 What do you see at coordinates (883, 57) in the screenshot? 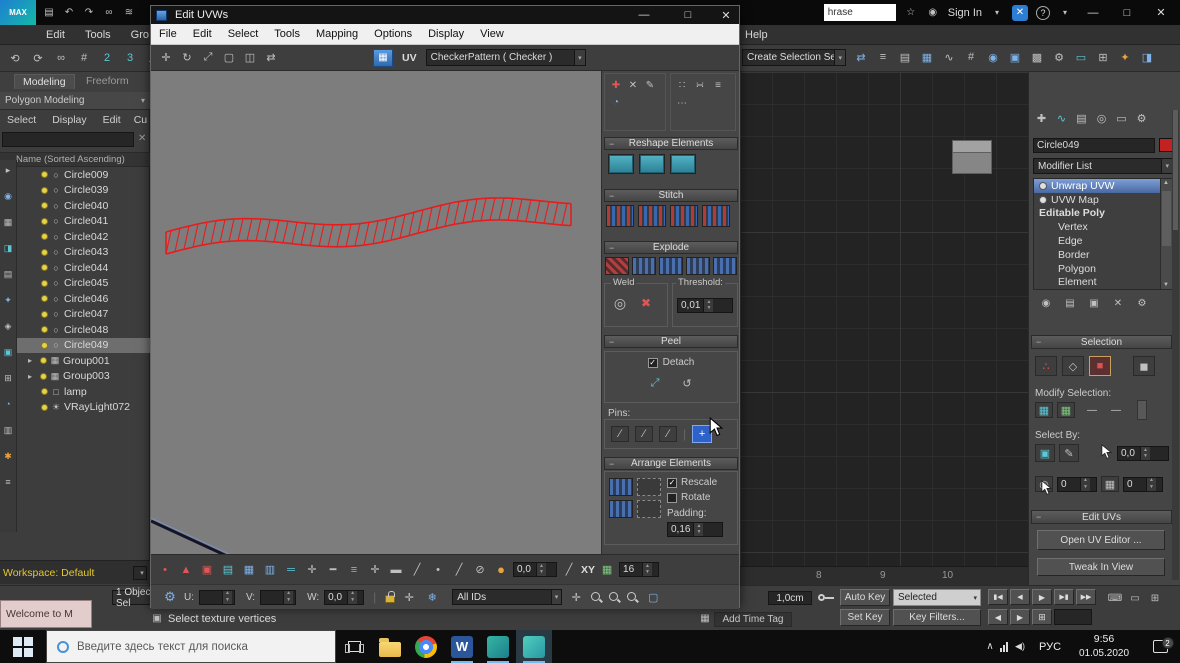
I see `align-icon: ≡` at bounding box center [883, 57].